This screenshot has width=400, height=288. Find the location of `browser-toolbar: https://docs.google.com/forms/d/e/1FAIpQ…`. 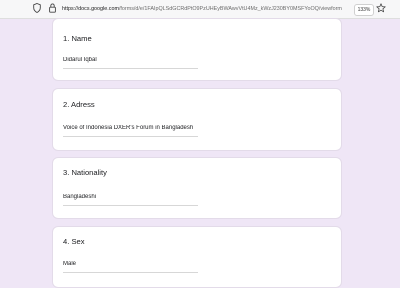

browser-toolbar: https://docs.google.com/forms/d/e/1FAIpQ… is located at coordinates (200, 9).